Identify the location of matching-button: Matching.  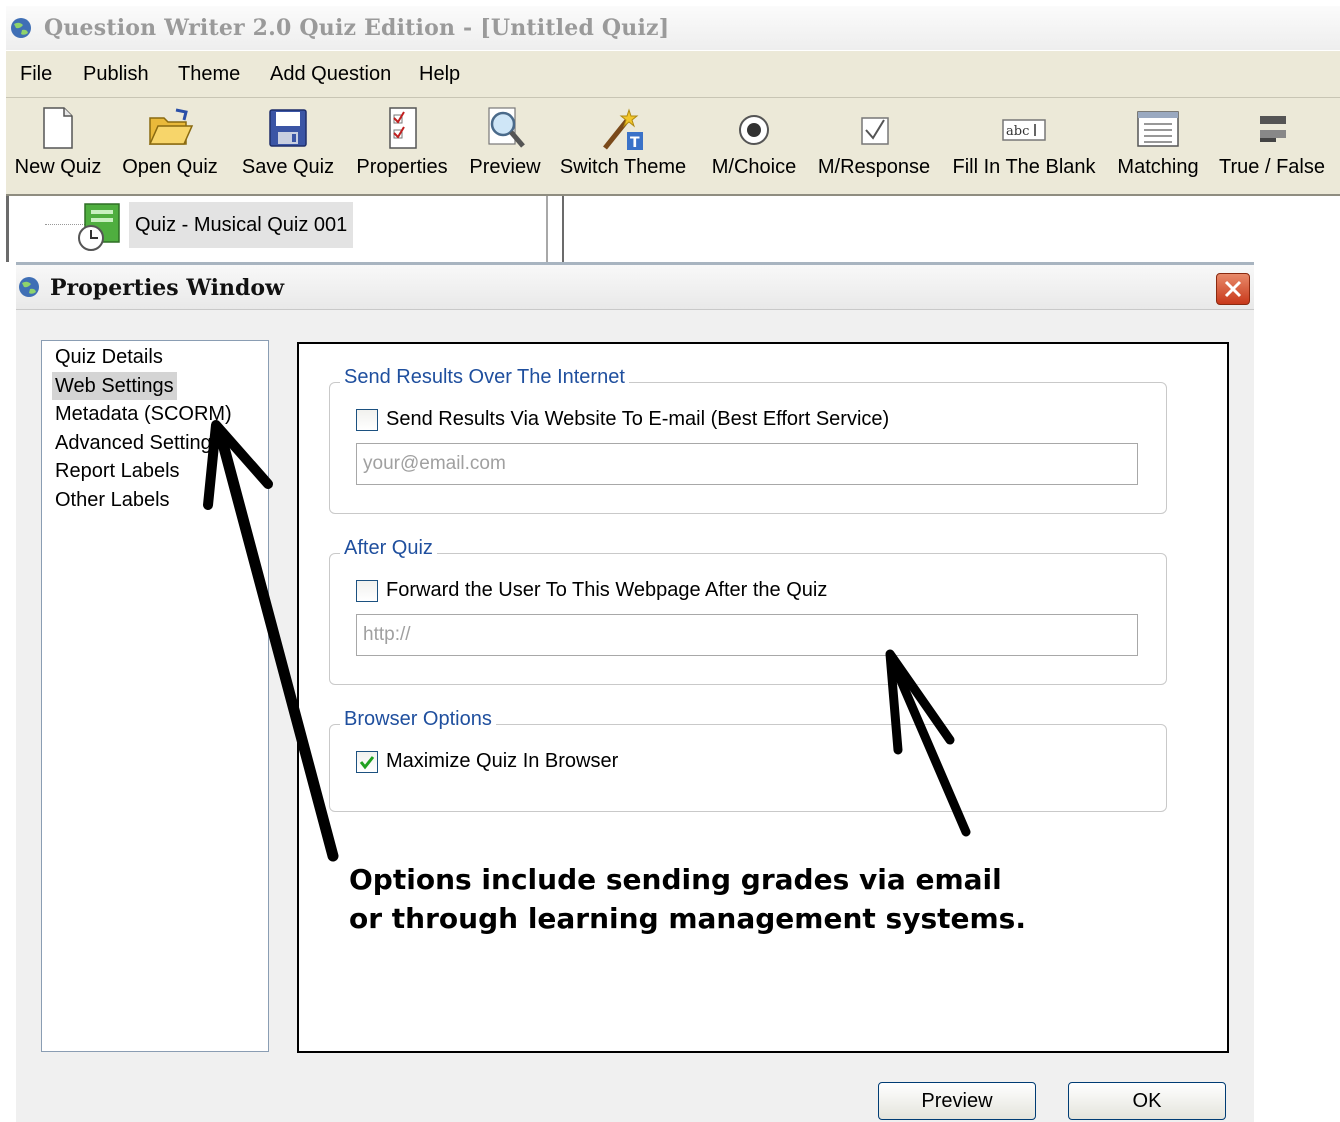
(1158, 146).